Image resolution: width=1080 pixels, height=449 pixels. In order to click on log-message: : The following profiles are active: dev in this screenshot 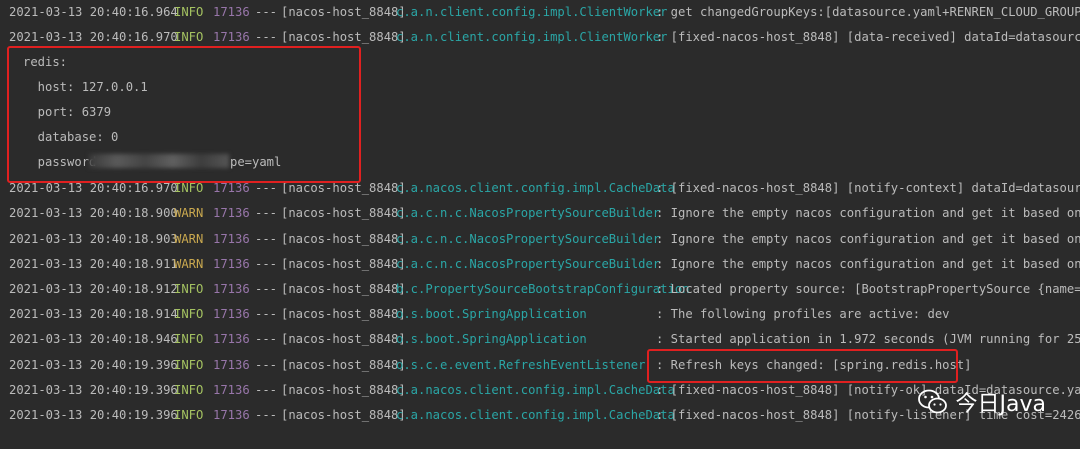, I will do `click(803, 314)`.